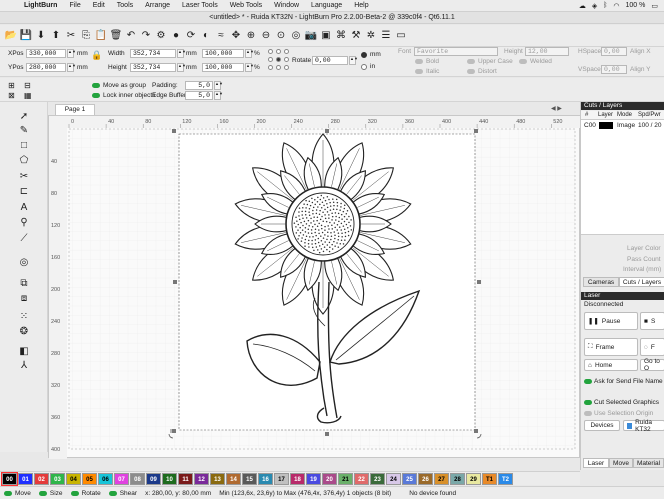 The image size is (664, 499). What do you see at coordinates (457, 478) in the screenshot?
I see `palette-swatch-28: 28` at bounding box center [457, 478].